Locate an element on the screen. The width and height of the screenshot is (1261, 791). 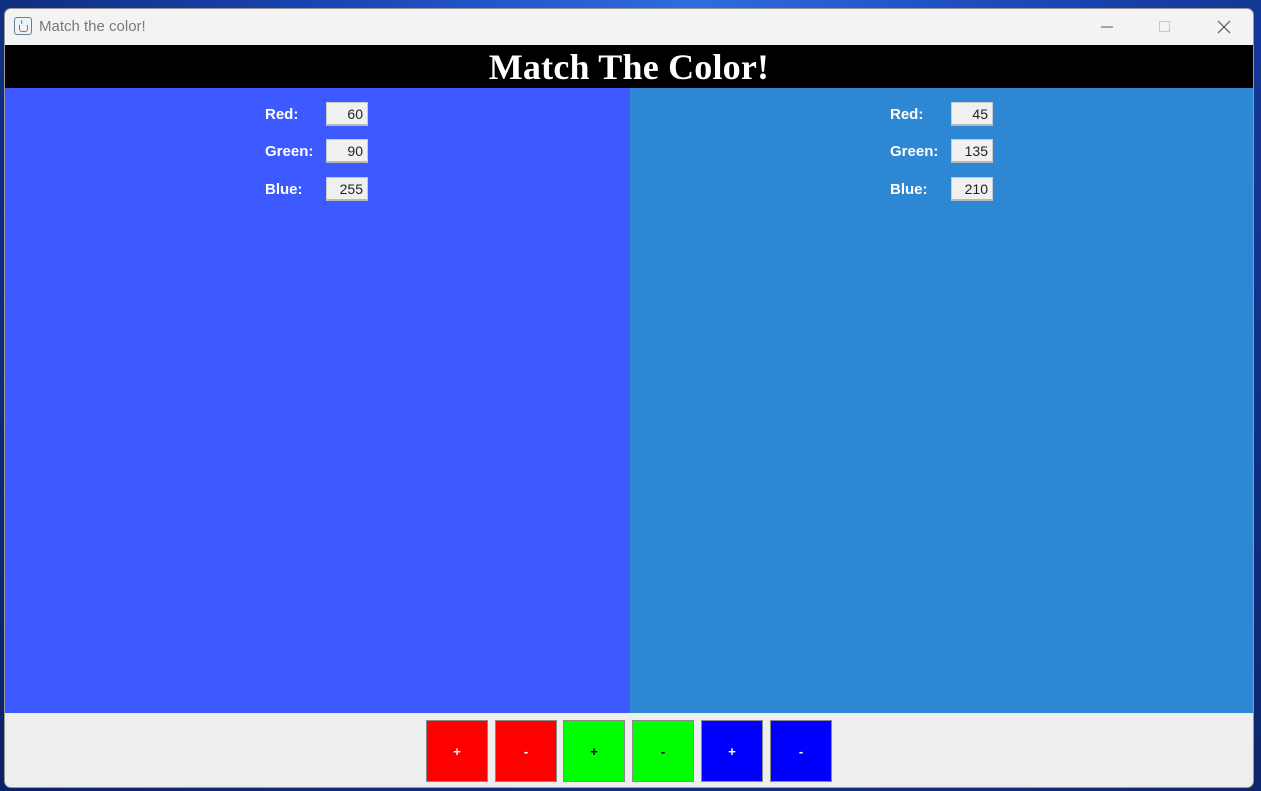
left-blue-label: Blue: is located at coordinates (284, 189).